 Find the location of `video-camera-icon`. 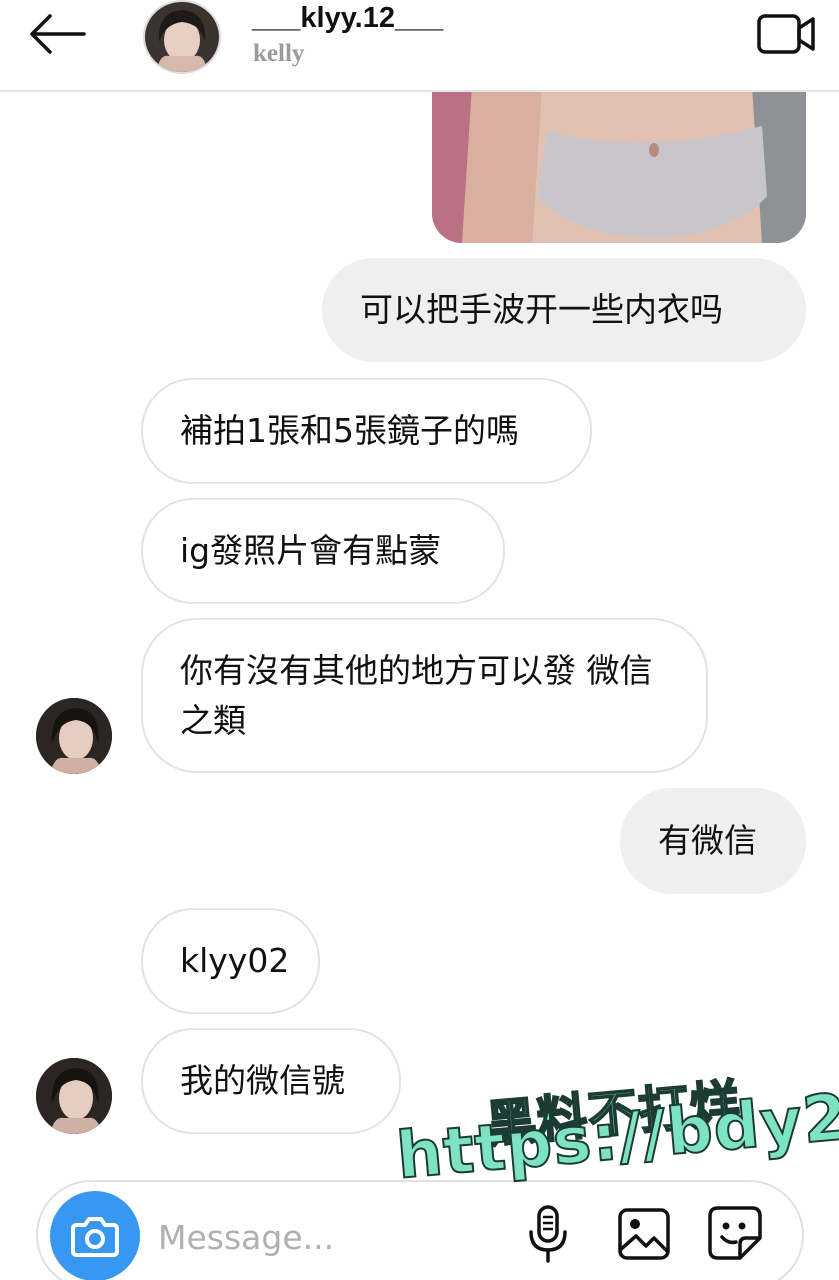

video-camera-icon is located at coordinates (786, 34).